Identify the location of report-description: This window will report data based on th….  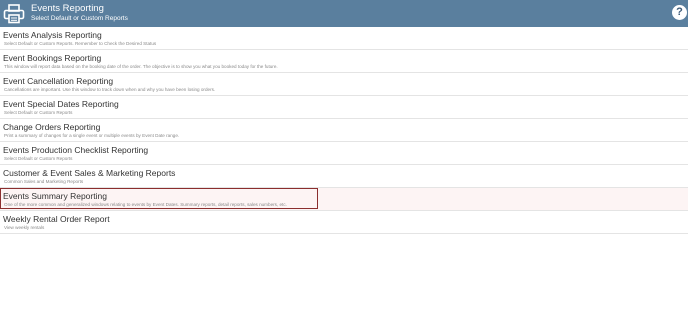
(141, 66).